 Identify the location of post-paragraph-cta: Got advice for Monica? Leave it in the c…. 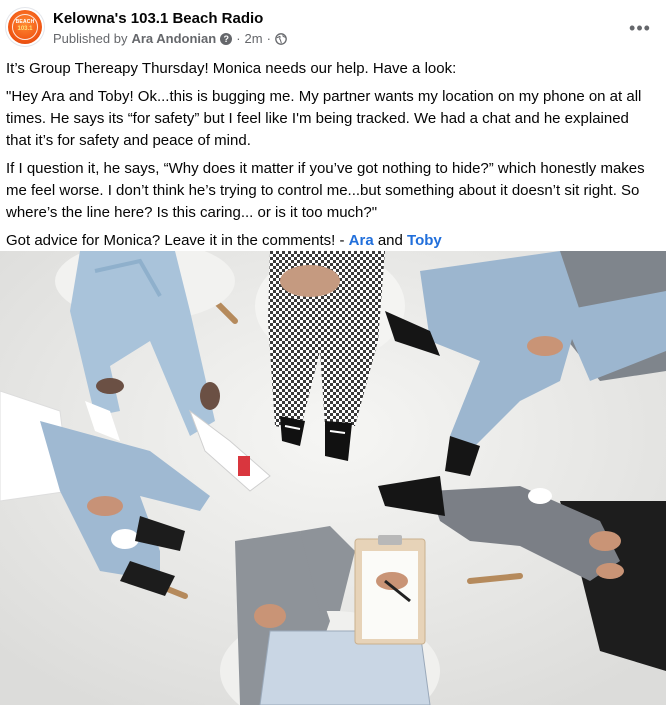
(331, 241).